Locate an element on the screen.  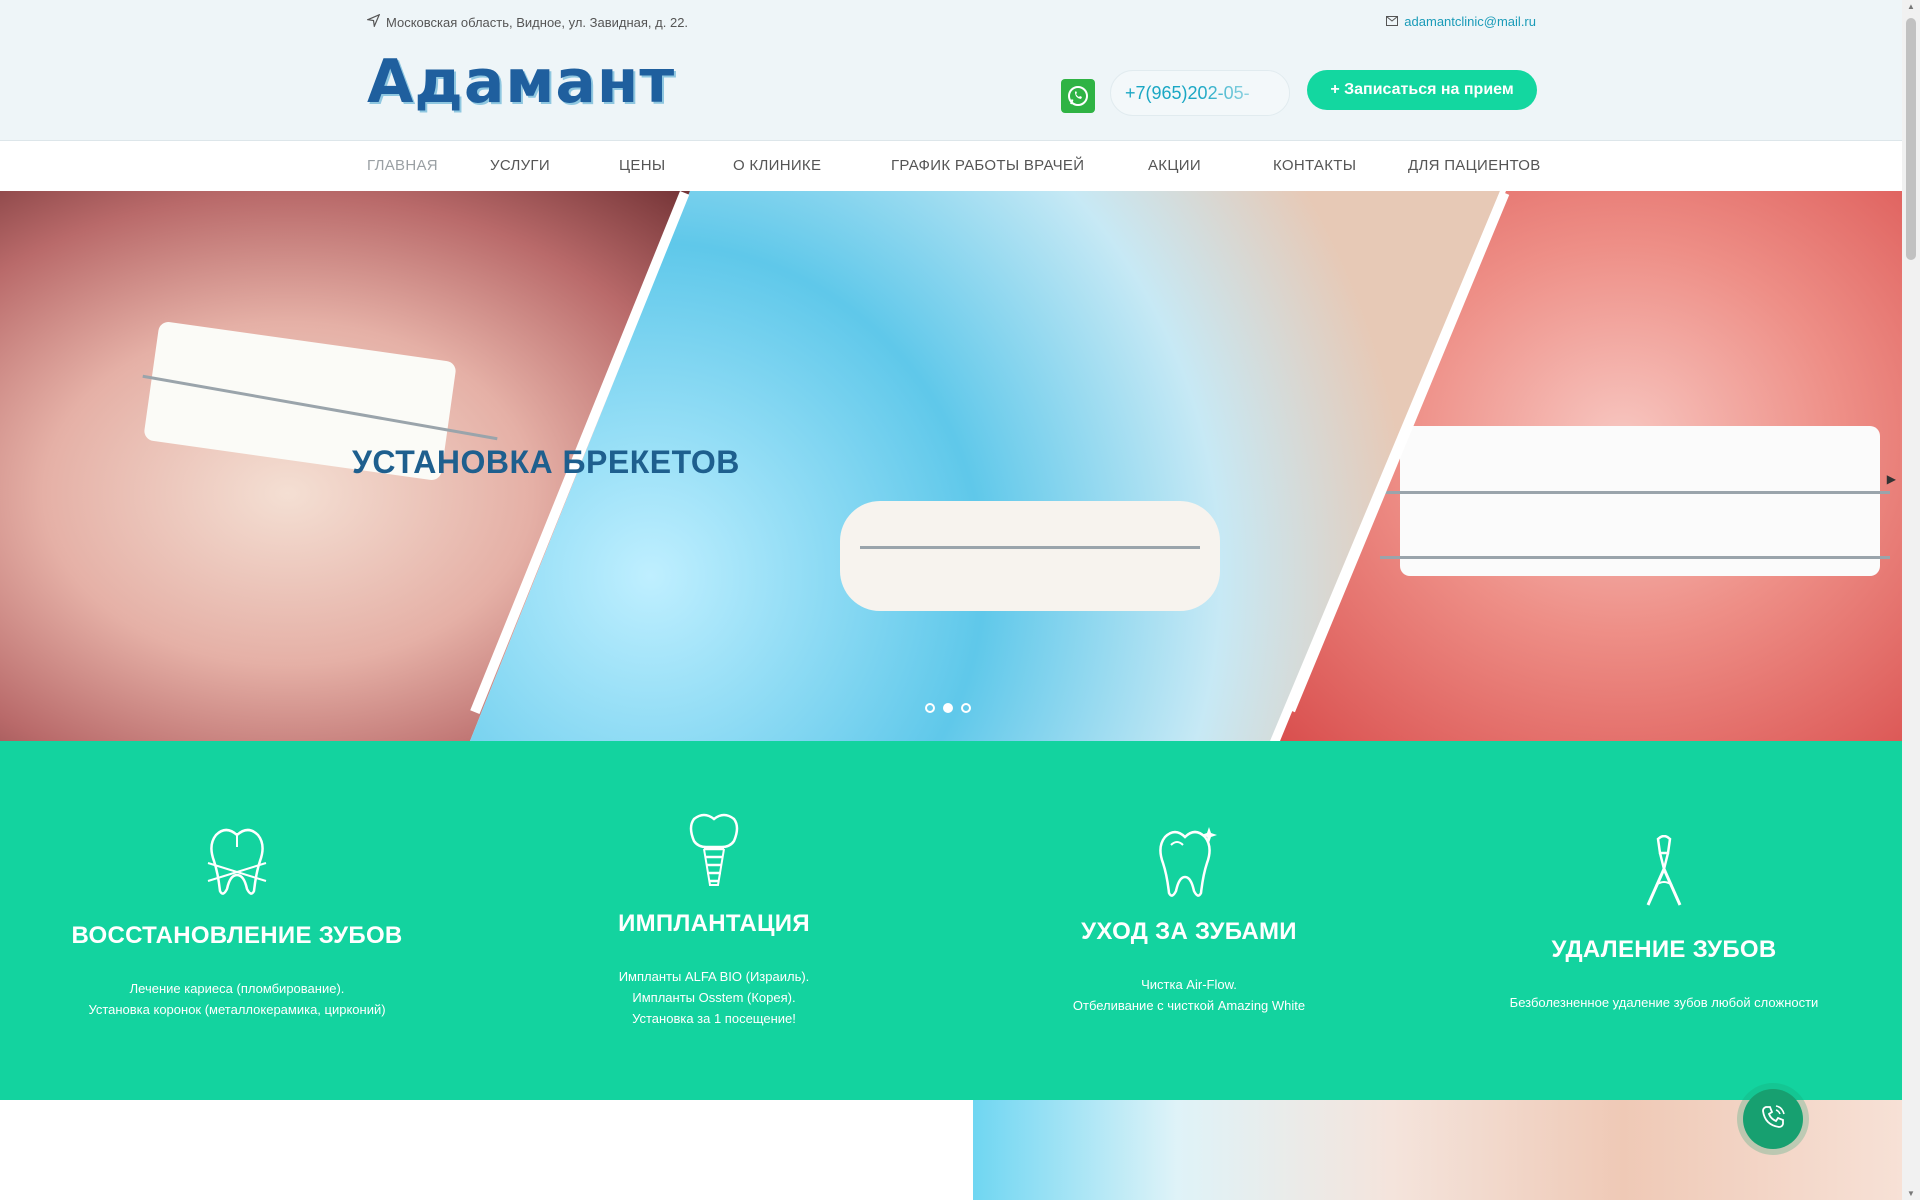
service-desc: Импланты Osstem (Корея). is located at coordinates (714, 997).